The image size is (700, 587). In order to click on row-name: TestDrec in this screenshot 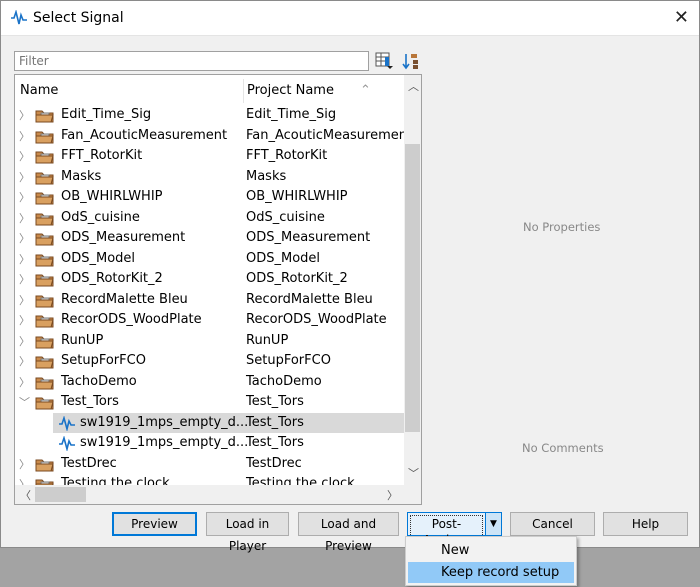, I will do `click(89, 463)`.